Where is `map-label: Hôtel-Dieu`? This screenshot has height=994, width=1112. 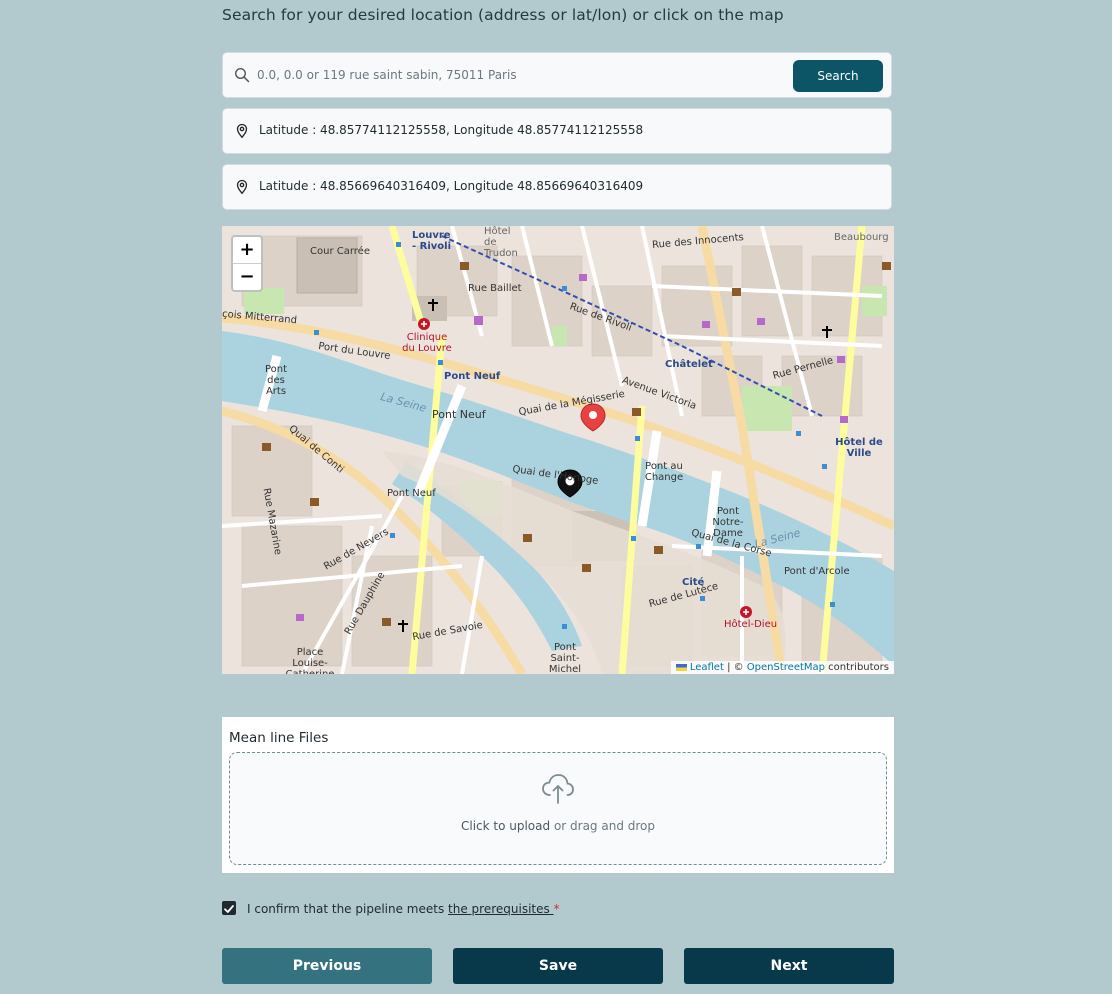
map-label: Hôtel-Dieu is located at coordinates (751, 624).